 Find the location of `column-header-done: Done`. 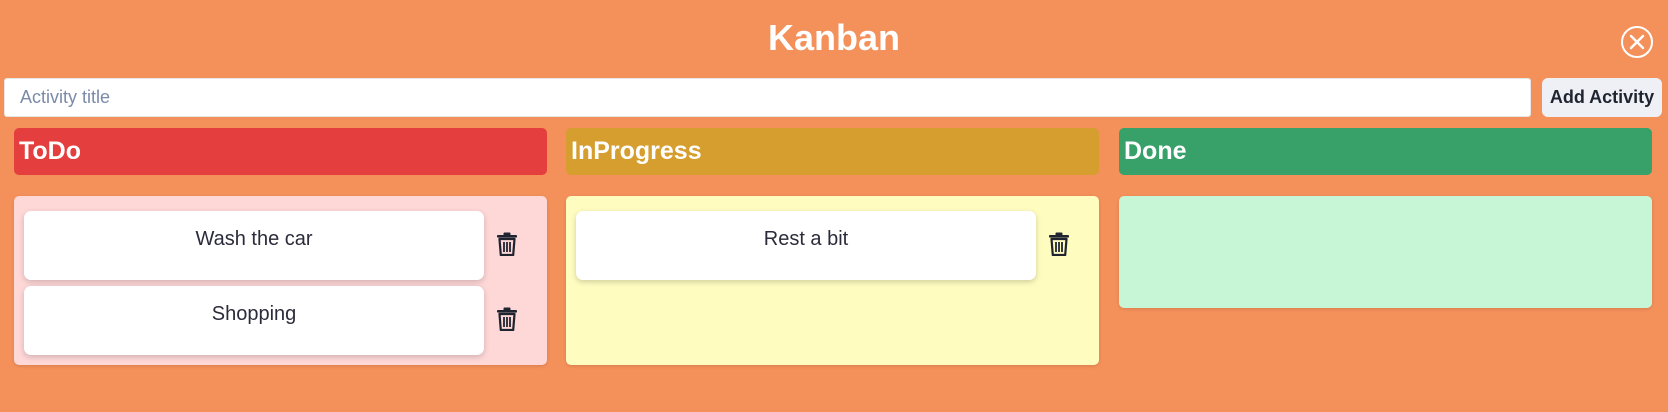

column-header-done: Done is located at coordinates (1385, 151).